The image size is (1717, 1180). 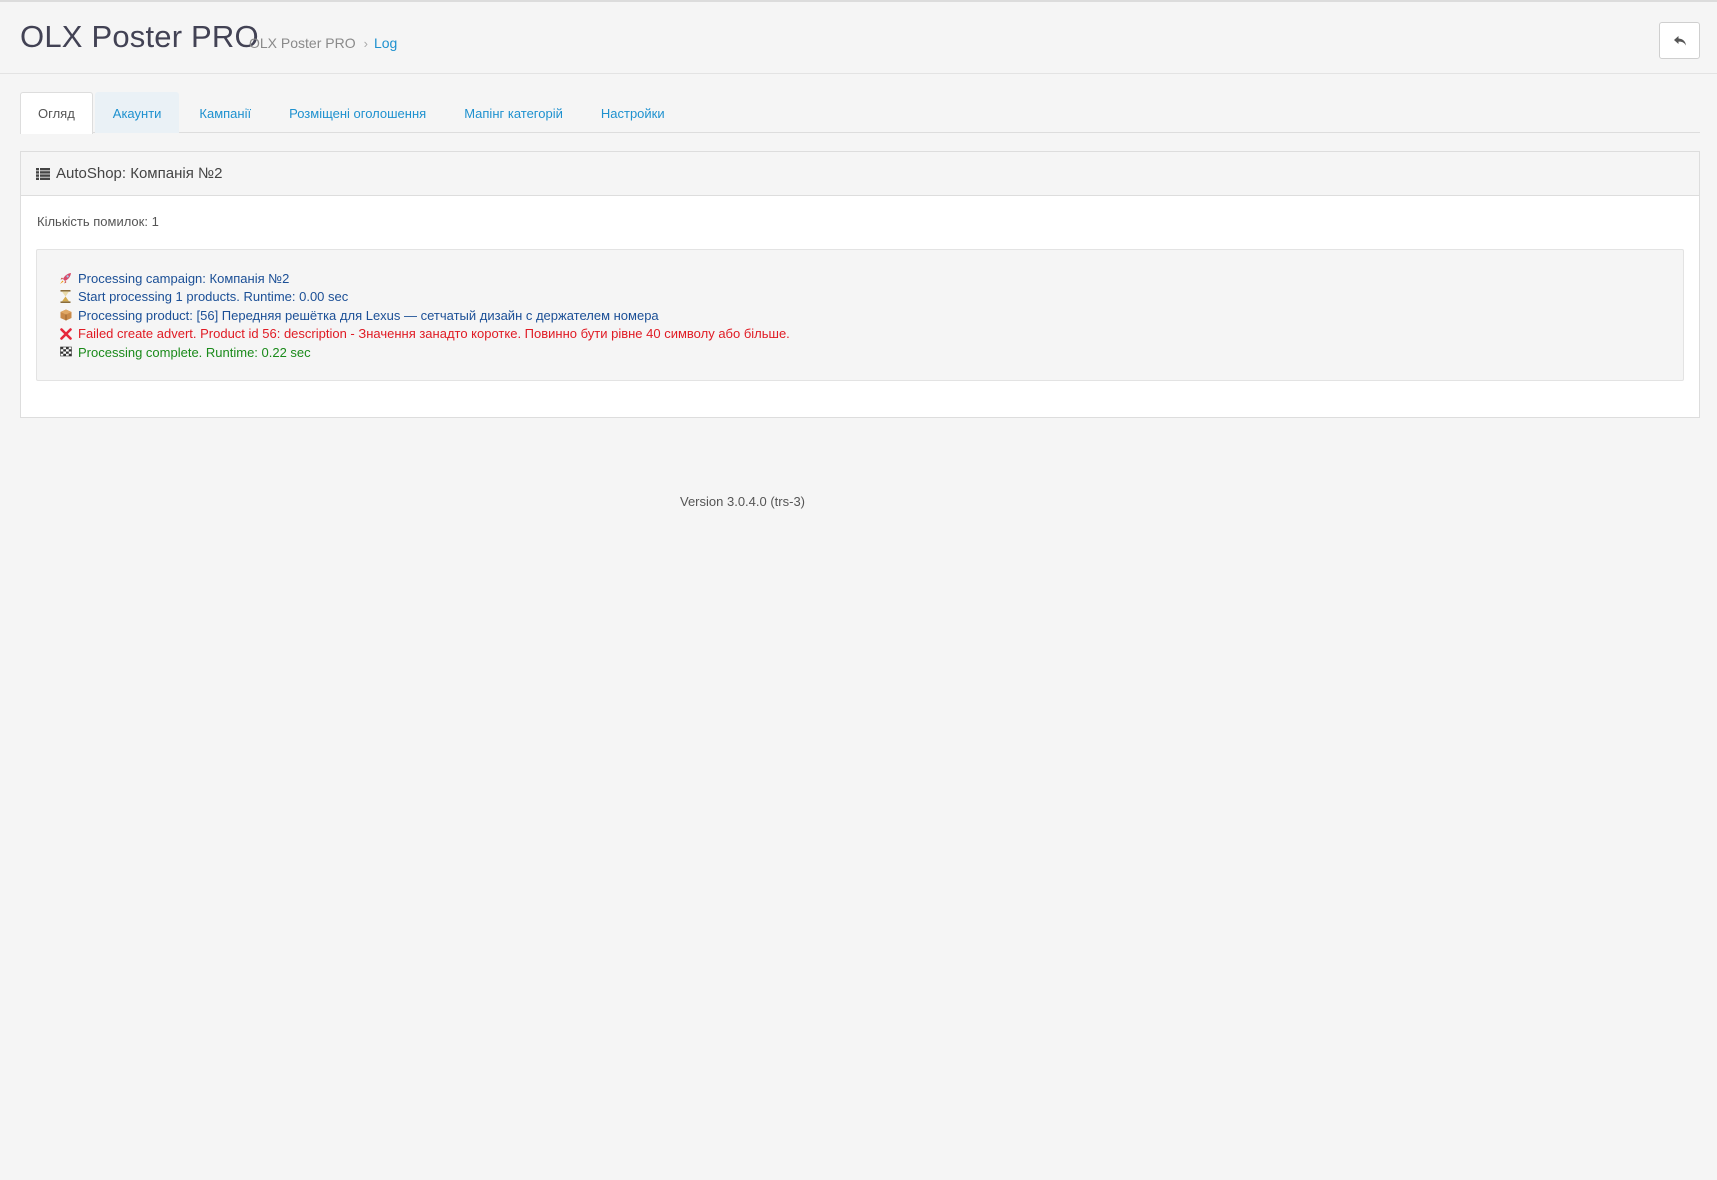 What do you see at coordinates (357, 112) in the screenshot?
I see `tab-posted-ads: Розміщені оголошення` at bounding box center [357, 112].